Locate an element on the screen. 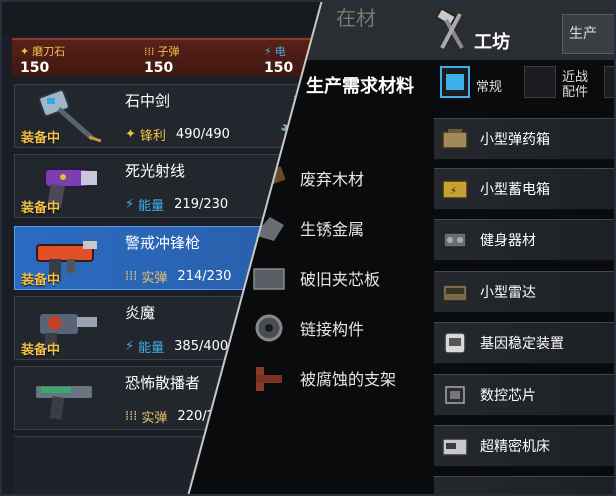 The width and height of the screenshot is (616, 496). product-name: 健身器材 is located at coordinates (508, 241).